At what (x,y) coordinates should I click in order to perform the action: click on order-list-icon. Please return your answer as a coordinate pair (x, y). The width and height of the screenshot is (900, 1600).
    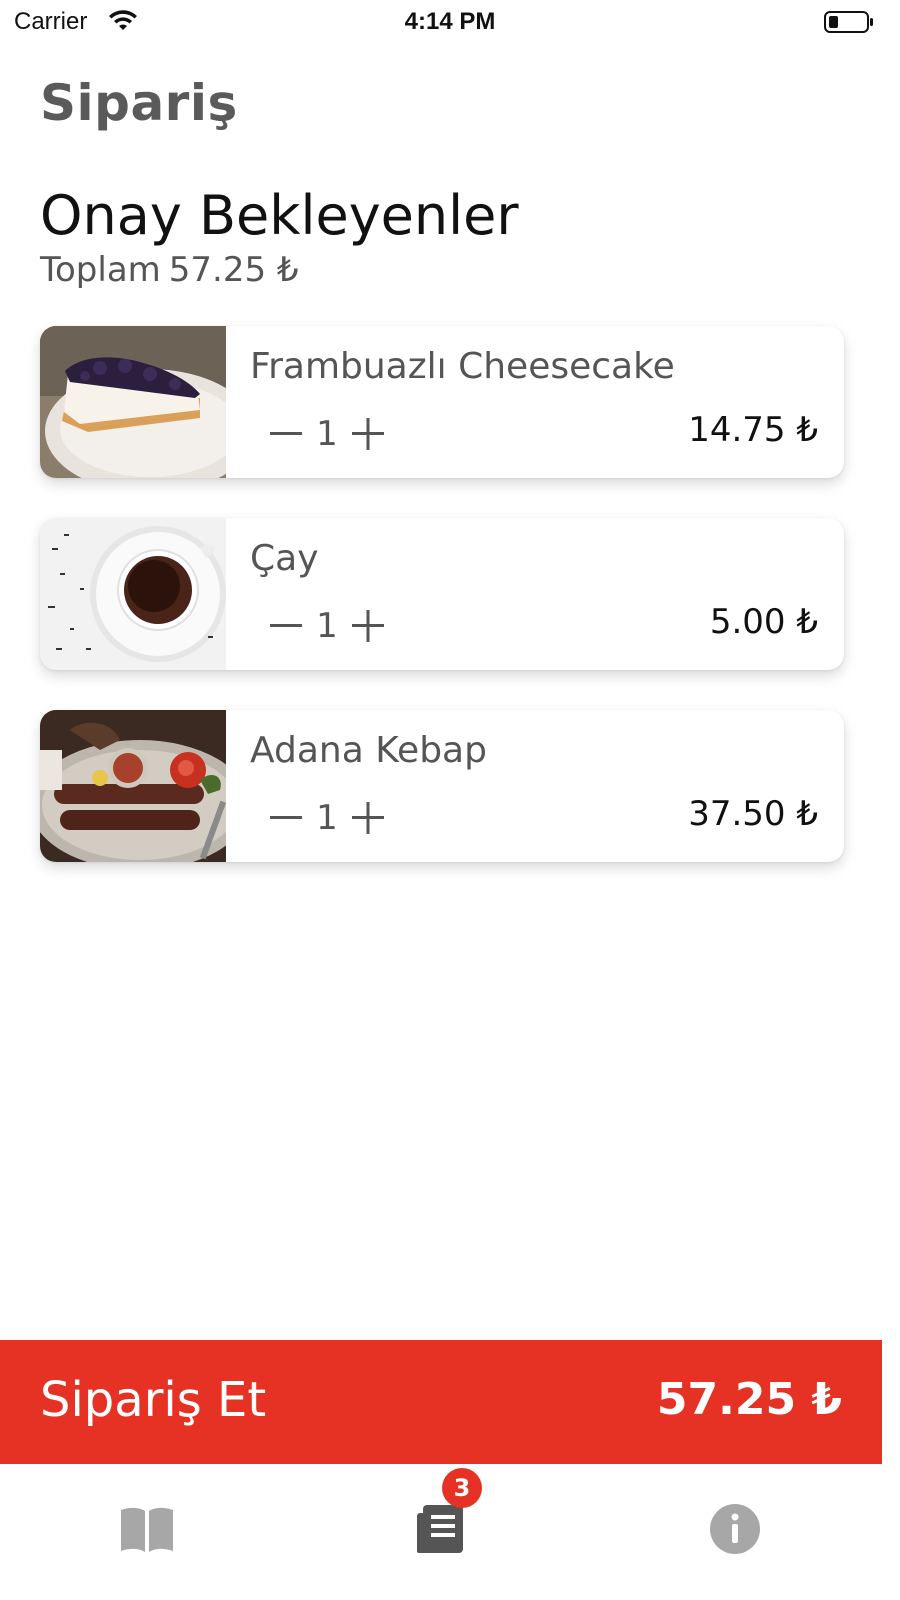
    Looking at the image, I should click on (440, 1529).